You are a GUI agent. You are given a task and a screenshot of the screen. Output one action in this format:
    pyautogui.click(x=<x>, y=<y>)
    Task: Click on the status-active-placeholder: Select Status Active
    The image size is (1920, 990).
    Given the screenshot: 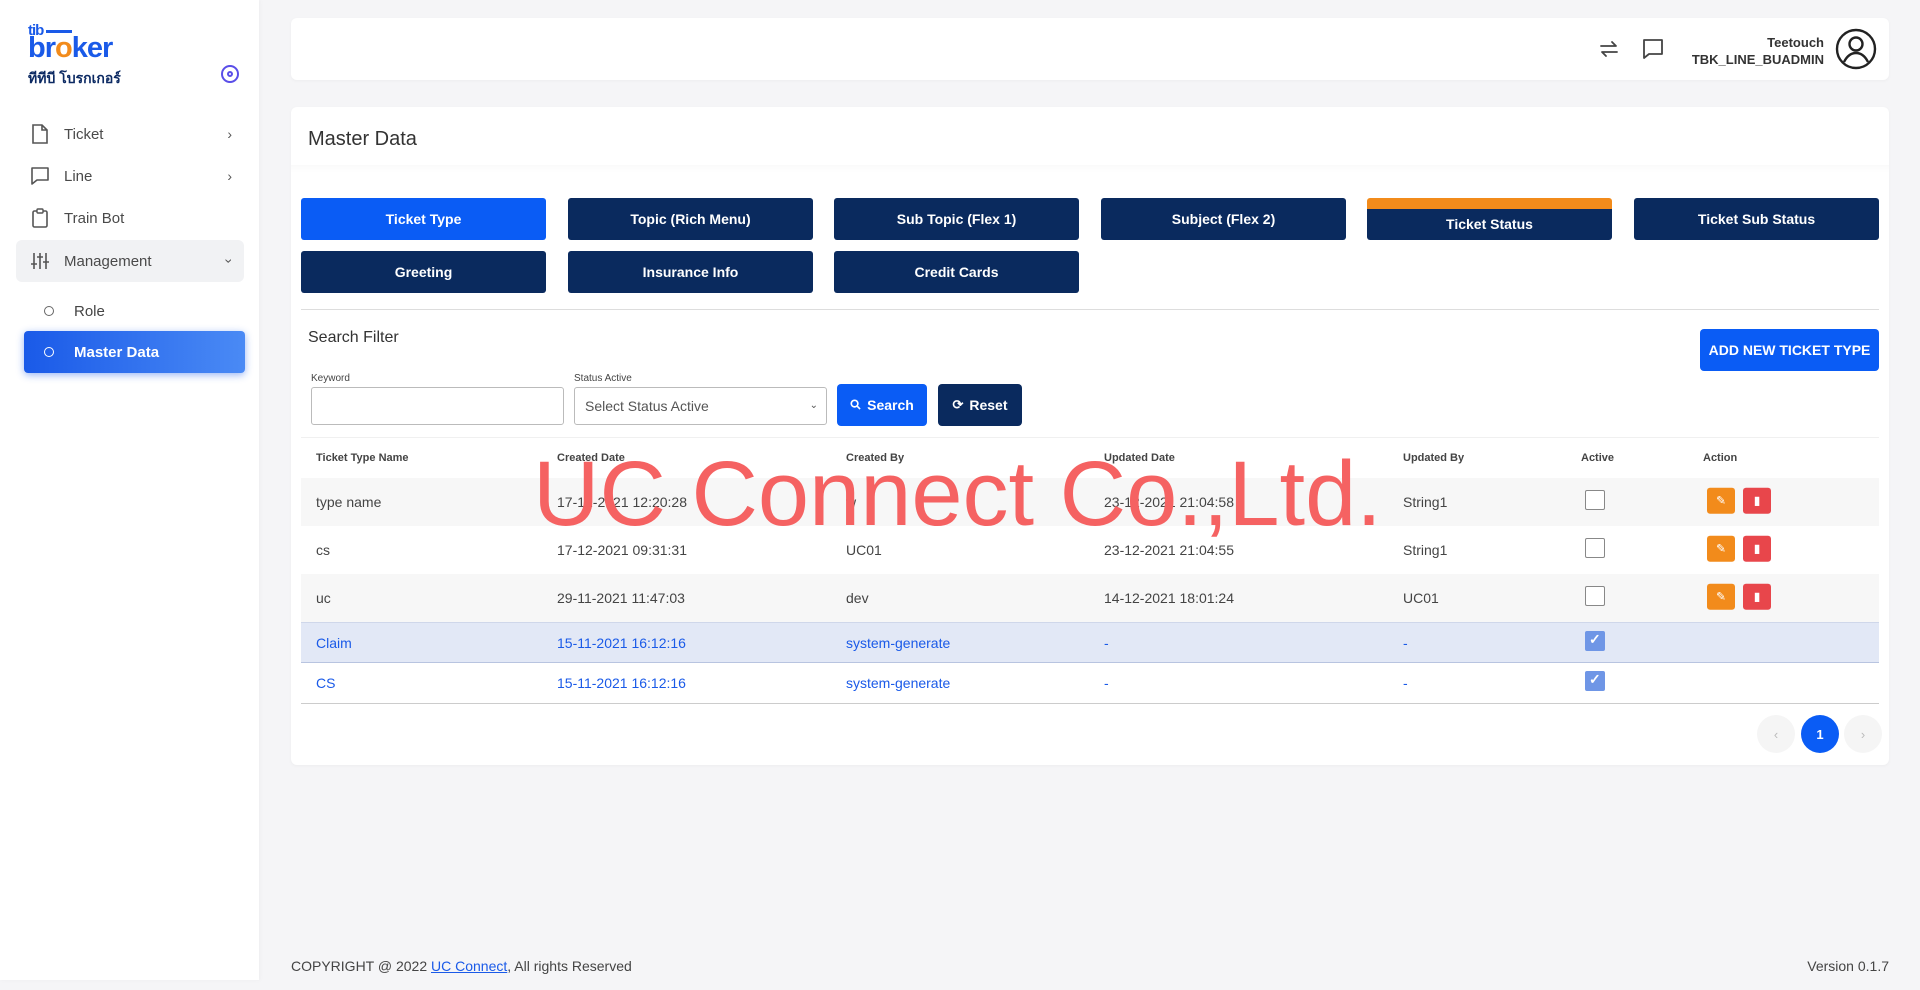 What is the action you would take?
    pyautogui.click(x=647, y=406)
    